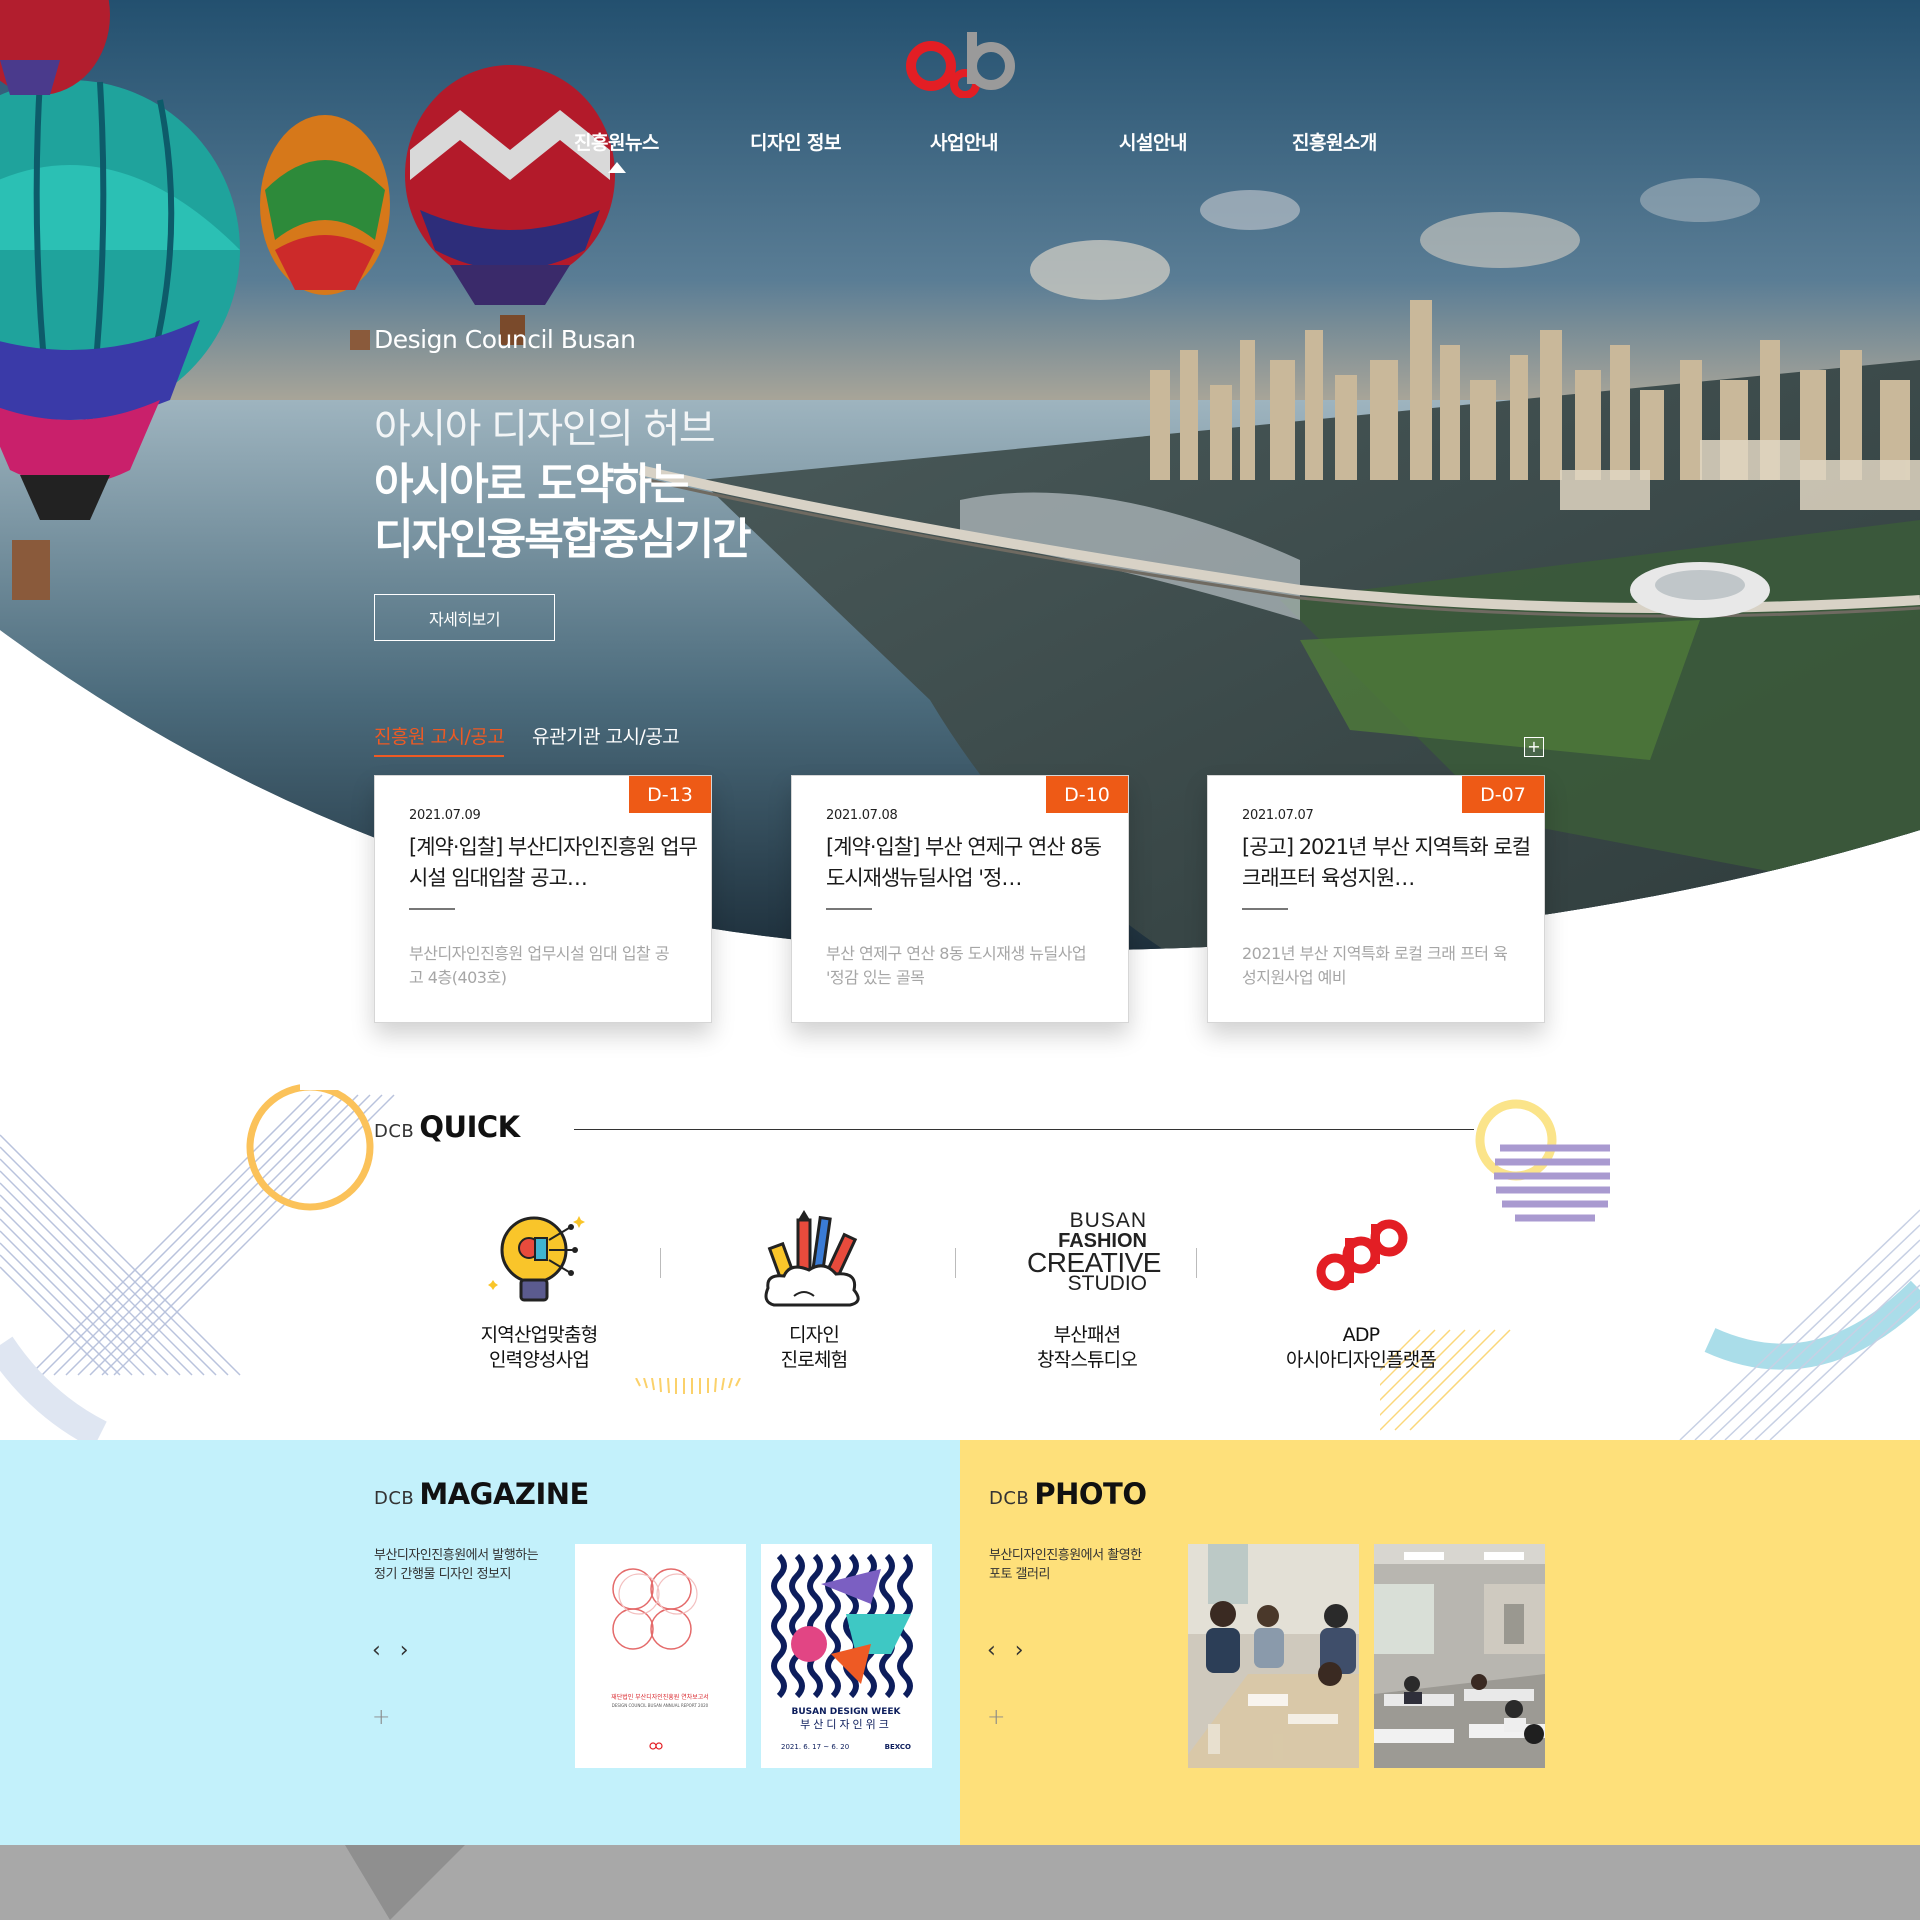 Image resolution: width=1920 pixels, height=1920 pixels. I want to click on notice-date: 2021.07.08, so click(862, 815).